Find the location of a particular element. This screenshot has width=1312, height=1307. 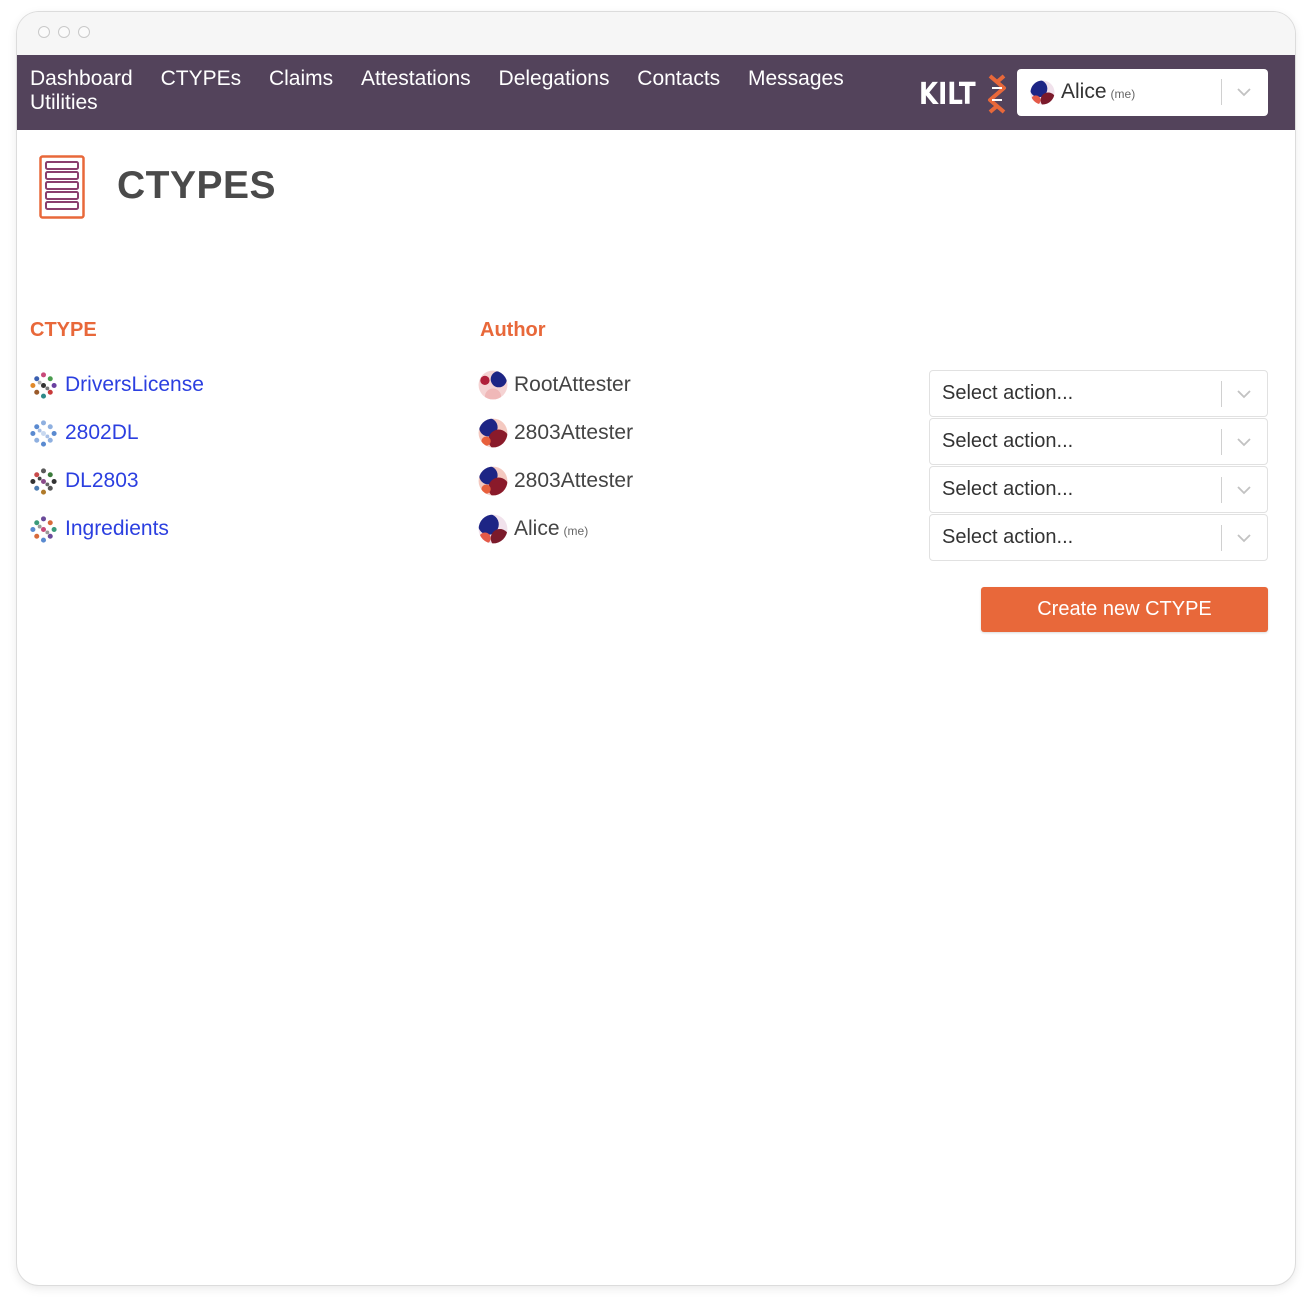

page-title: CTYPES is located at coordinates (197, 185).